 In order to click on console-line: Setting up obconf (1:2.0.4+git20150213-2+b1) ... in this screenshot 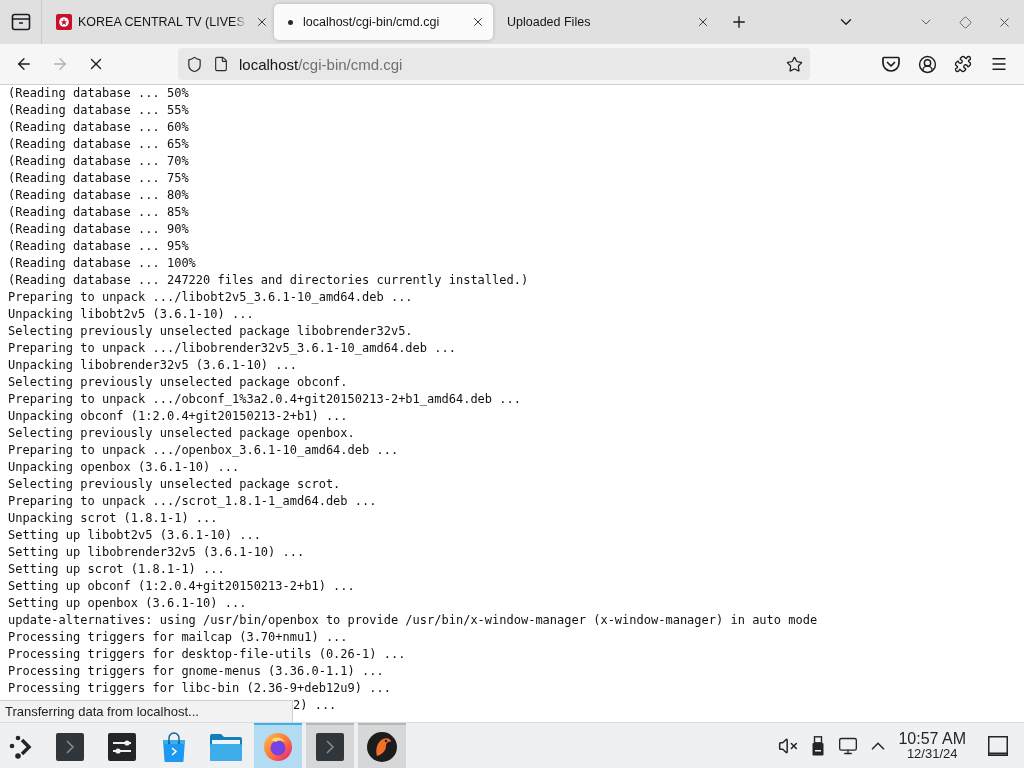, I will do `click(181, 586)`.